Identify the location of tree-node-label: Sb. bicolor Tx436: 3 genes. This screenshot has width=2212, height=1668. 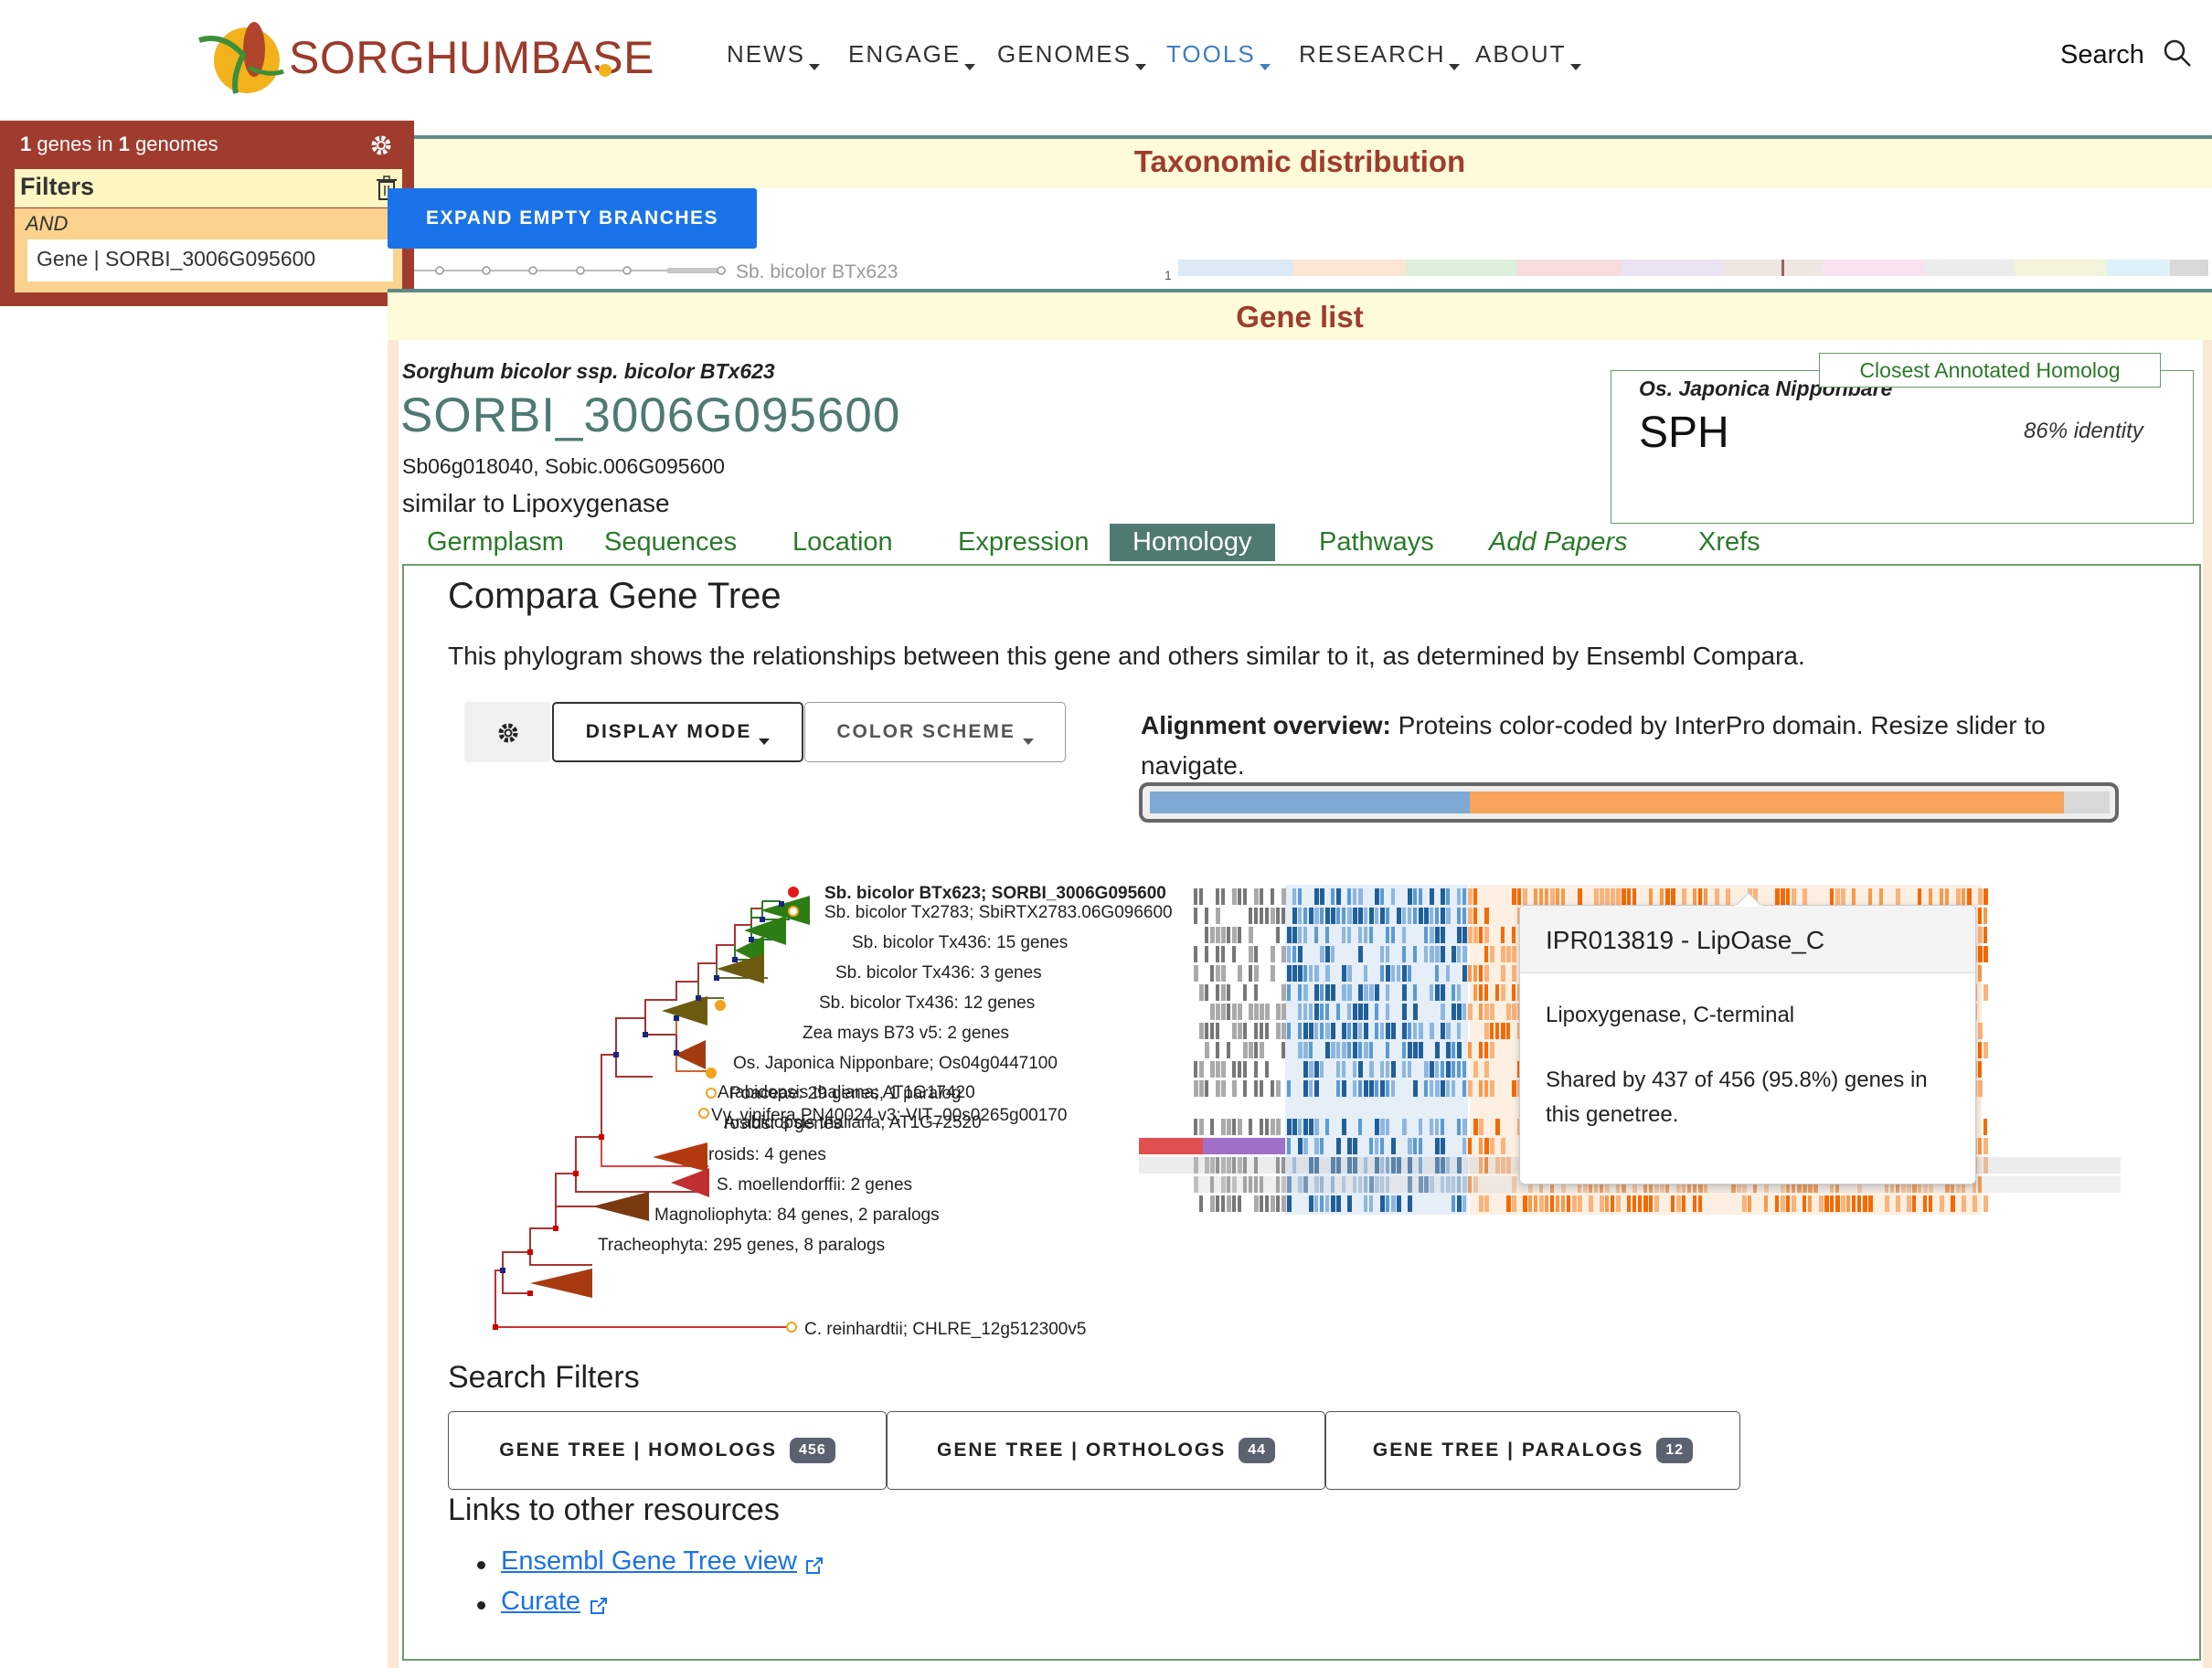
(938, 973).